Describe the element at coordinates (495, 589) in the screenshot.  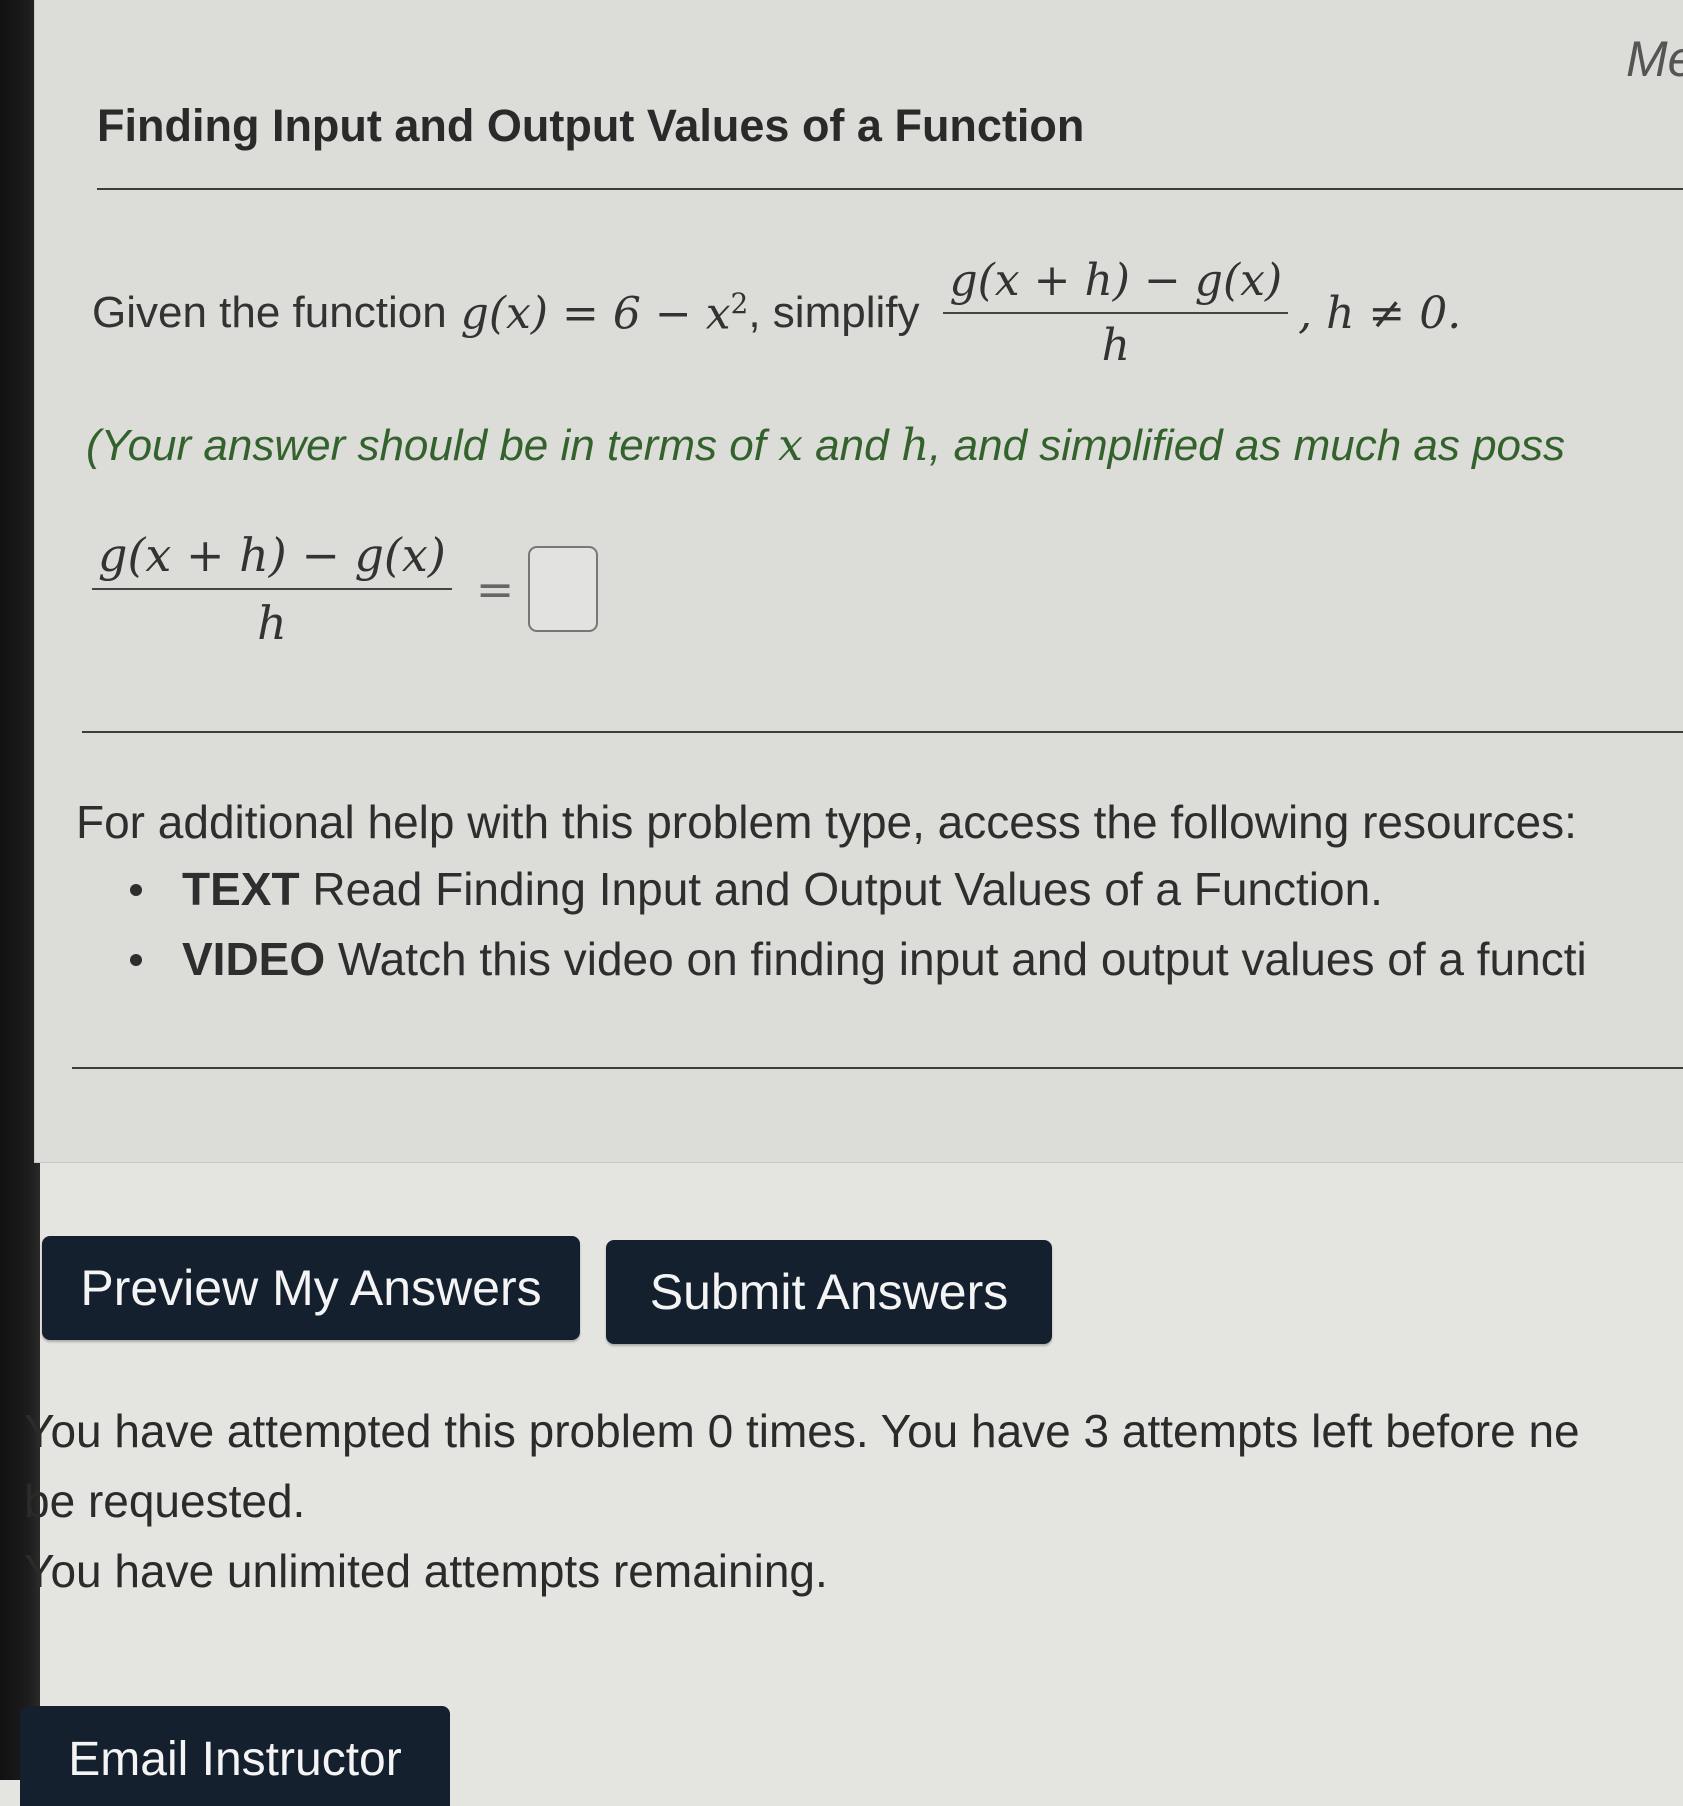
I see `answer-equals: =` at that location.